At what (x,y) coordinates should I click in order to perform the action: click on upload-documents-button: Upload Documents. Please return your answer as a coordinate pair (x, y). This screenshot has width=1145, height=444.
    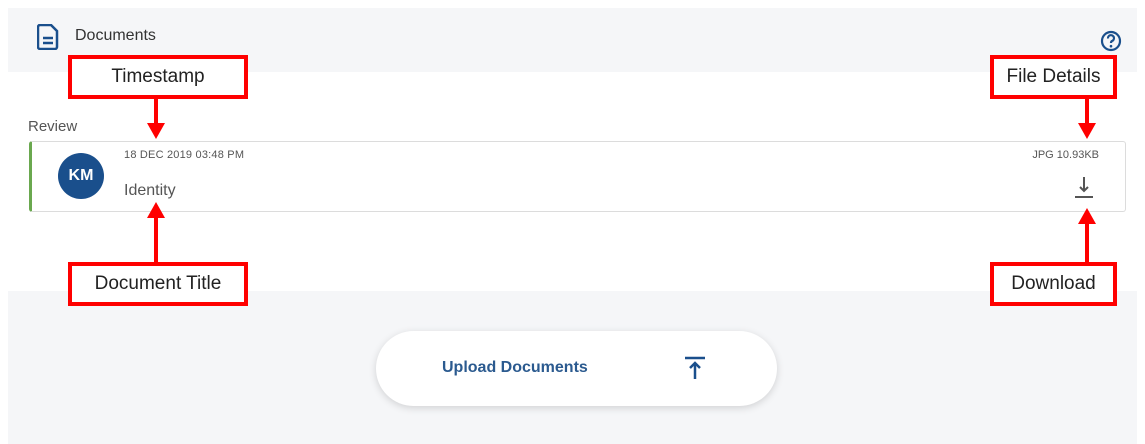
    Looking at the image, I should click on (576, 368).